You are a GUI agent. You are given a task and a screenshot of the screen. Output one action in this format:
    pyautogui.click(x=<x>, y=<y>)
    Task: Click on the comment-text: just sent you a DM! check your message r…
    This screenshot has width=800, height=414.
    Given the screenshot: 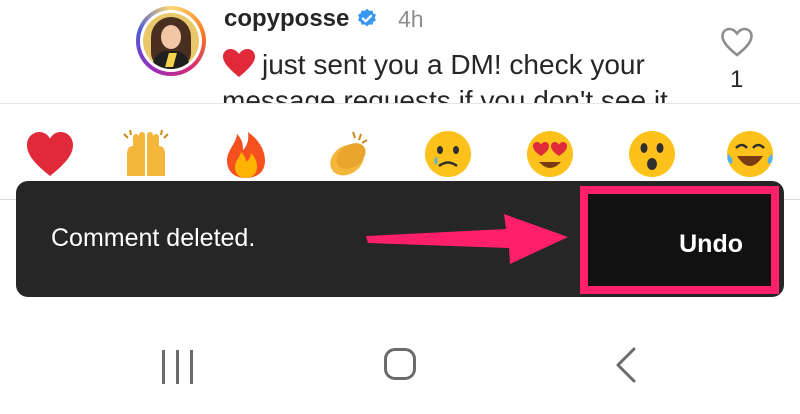 What is the action you would take?
    pyautogui.click(x=472, y=75)
    